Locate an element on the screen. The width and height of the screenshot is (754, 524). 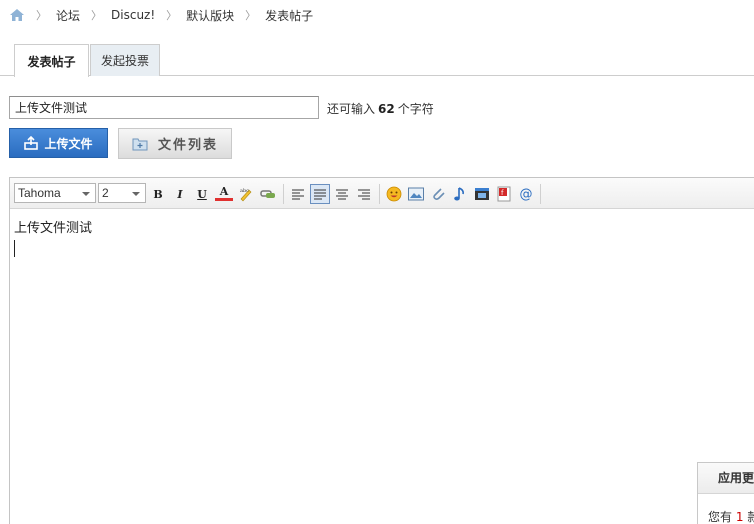
file-list-label: 文件列表 is located at coordinates (187, 145).